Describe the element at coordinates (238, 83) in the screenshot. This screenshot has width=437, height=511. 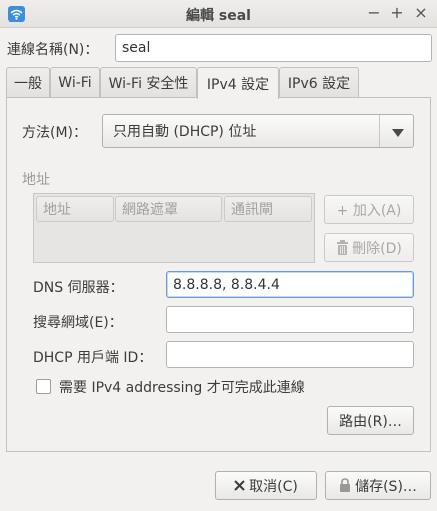
I see `tab-ipv4-settings: IPv4 設定` at that location.